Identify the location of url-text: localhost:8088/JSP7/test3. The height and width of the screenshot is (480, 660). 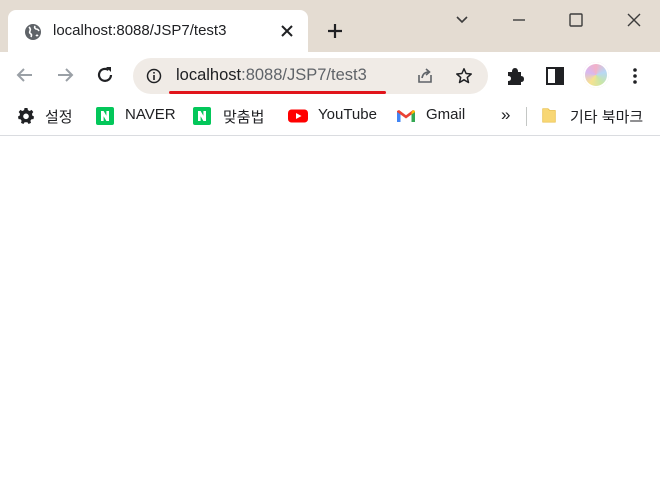
(271, 75).